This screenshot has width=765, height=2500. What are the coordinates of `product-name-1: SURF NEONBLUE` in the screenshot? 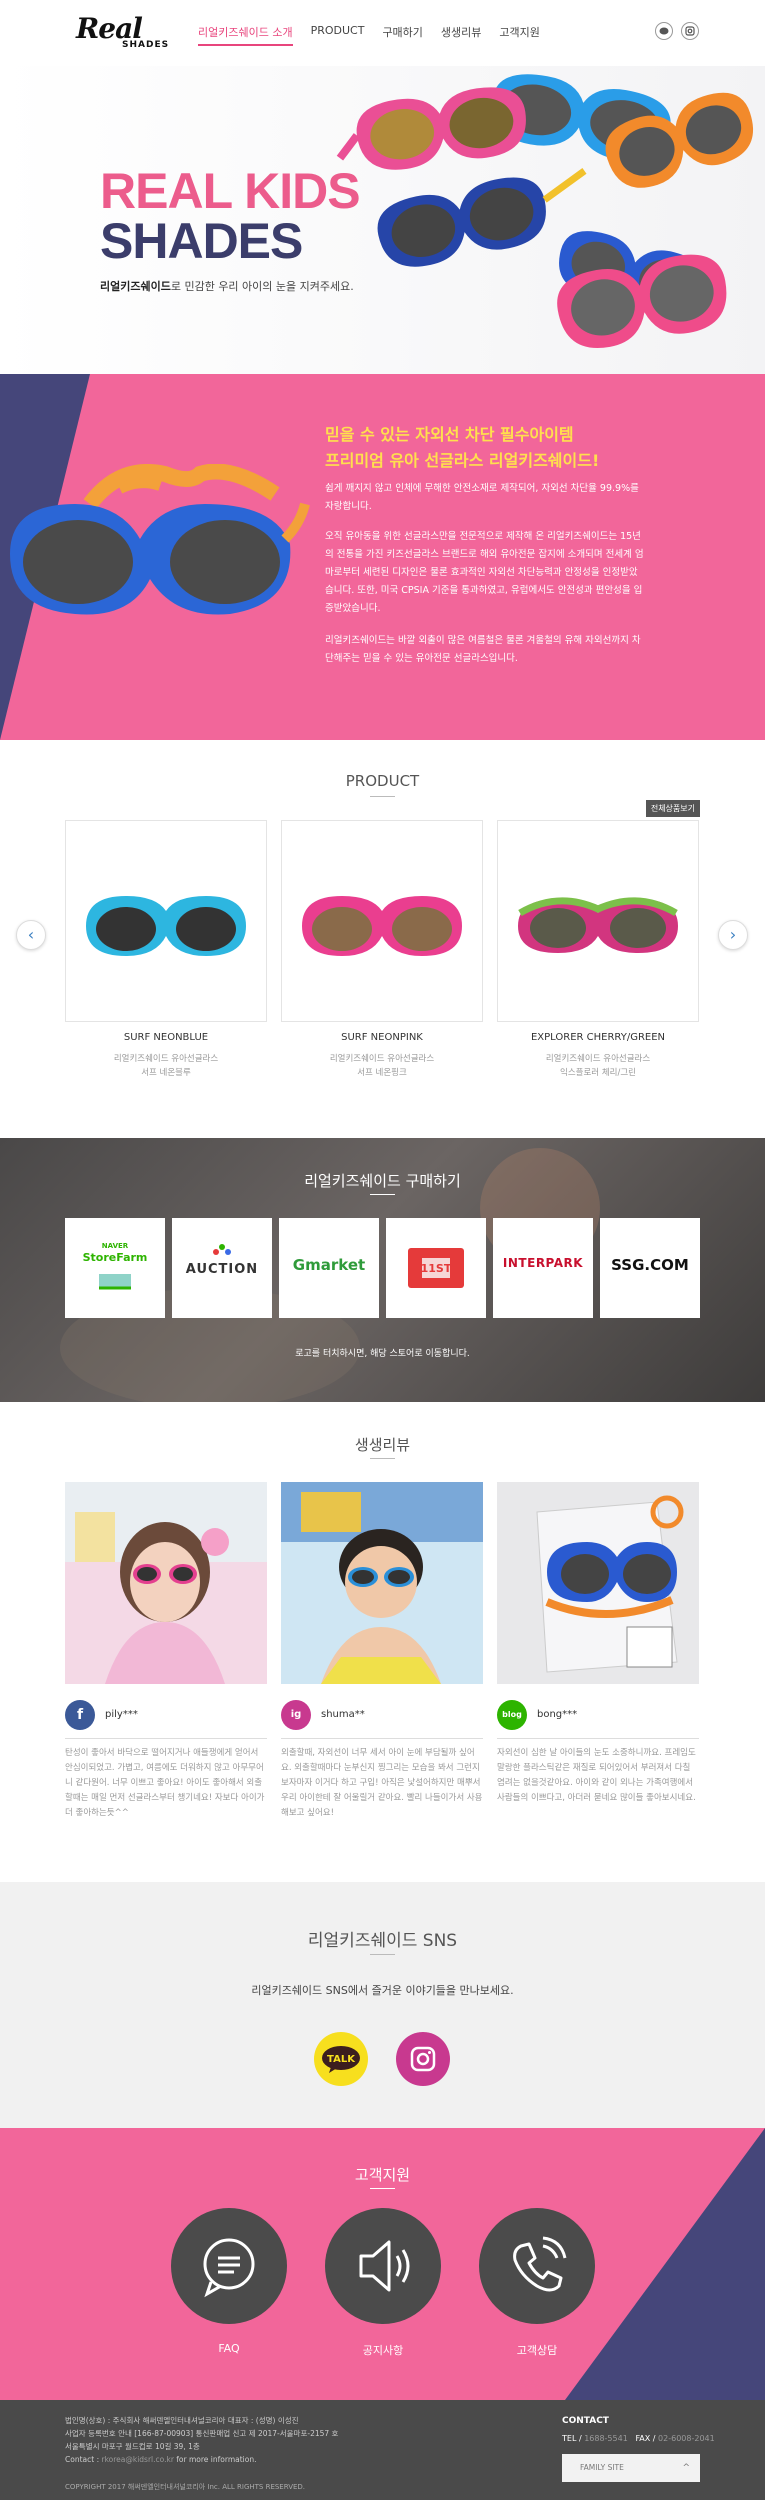 It's located at (166, 1037).